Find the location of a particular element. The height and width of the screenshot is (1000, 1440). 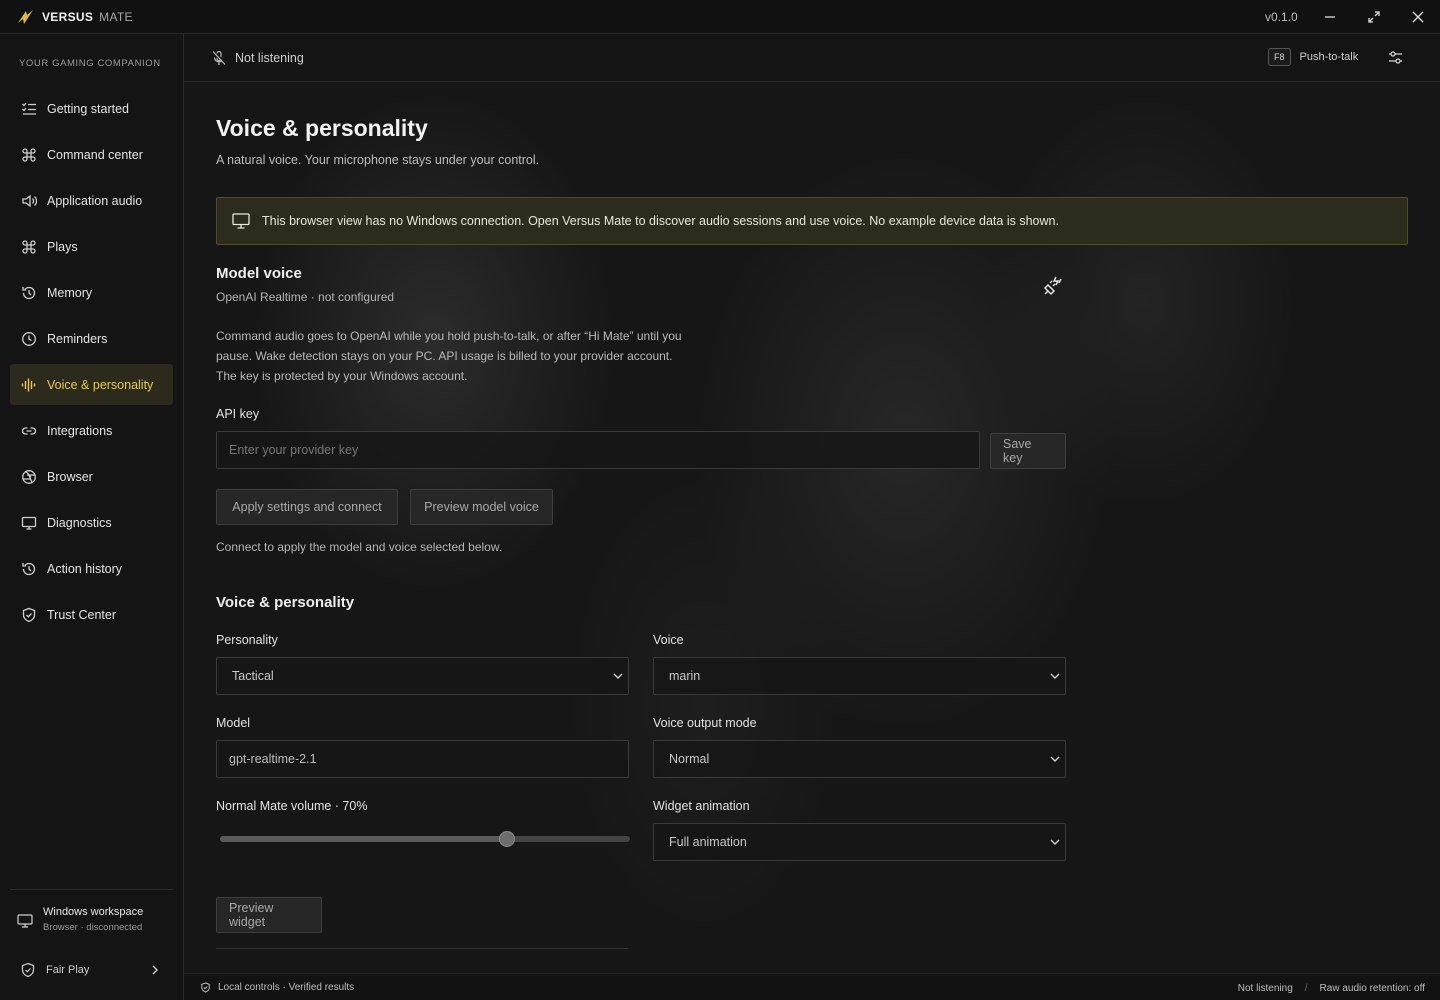

close-icon is located at coordinates (1418, 17).